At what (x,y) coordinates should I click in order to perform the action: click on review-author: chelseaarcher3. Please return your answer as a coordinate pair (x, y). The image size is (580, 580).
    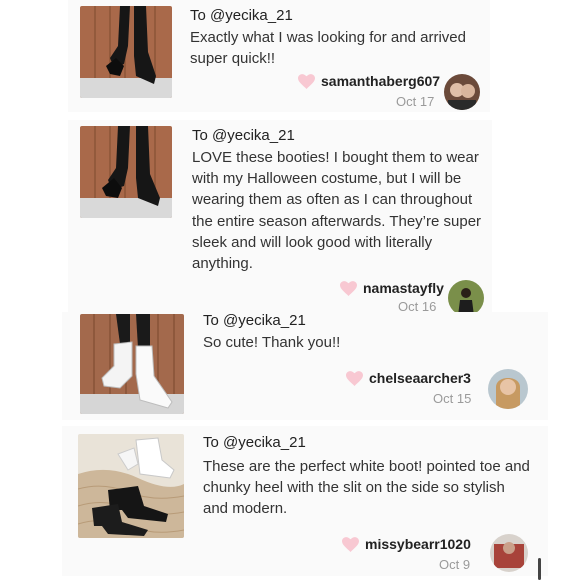
    Looking at the image, I should click on (408, 378).